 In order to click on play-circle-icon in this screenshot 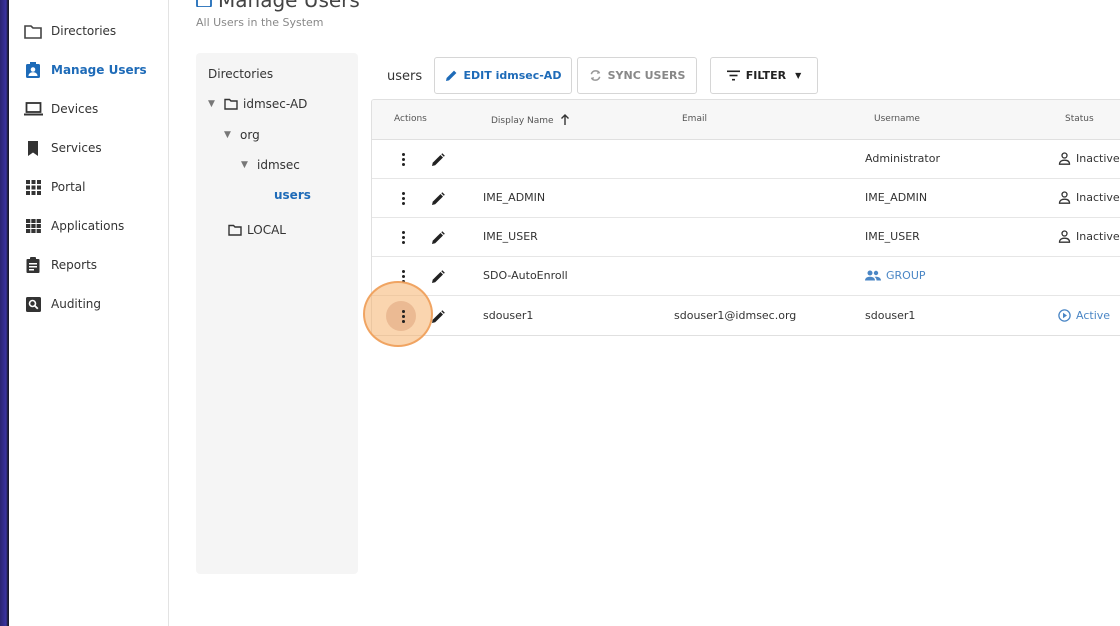, I will do `click(1064, 315)`.